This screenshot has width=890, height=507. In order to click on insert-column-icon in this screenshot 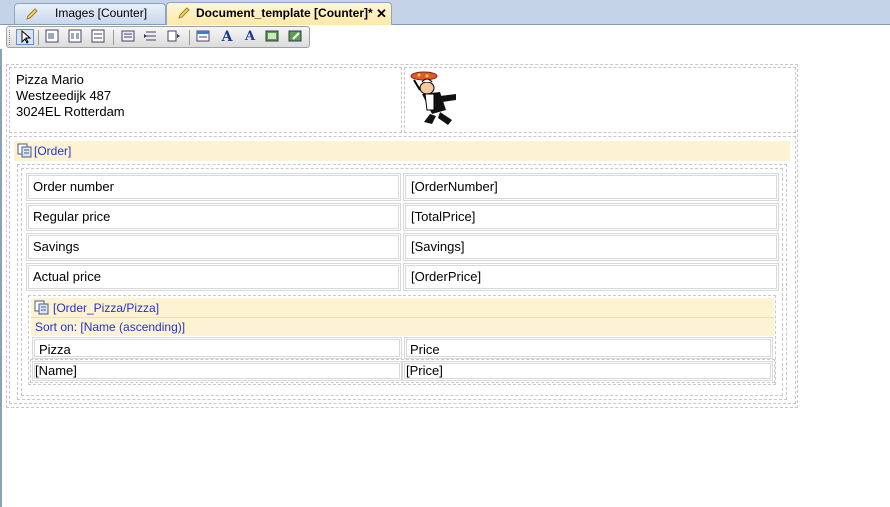, I will do `click(175, 37)`.